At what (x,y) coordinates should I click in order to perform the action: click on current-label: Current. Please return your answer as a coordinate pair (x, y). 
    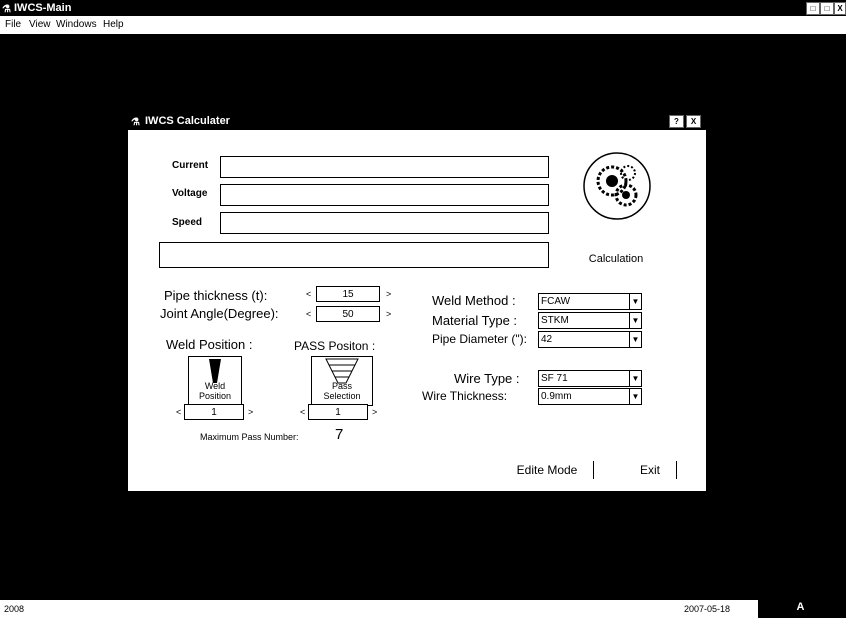
    Looking at the image, I should click on (190, 165).